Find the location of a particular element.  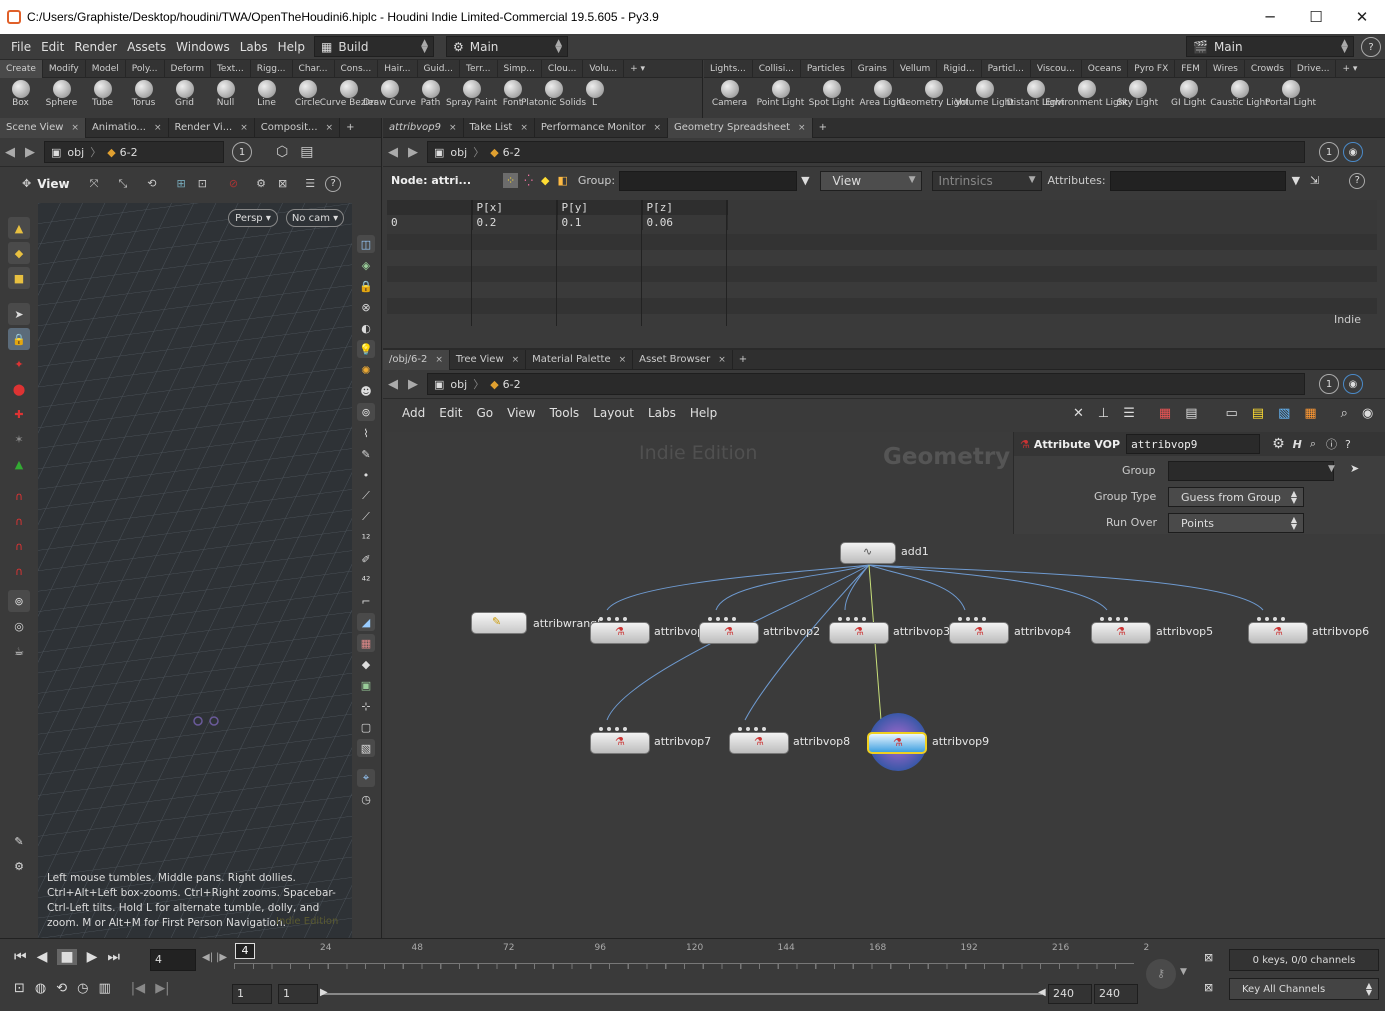

tab-tree-view: Tree View × is located at coordinates (488, 359).